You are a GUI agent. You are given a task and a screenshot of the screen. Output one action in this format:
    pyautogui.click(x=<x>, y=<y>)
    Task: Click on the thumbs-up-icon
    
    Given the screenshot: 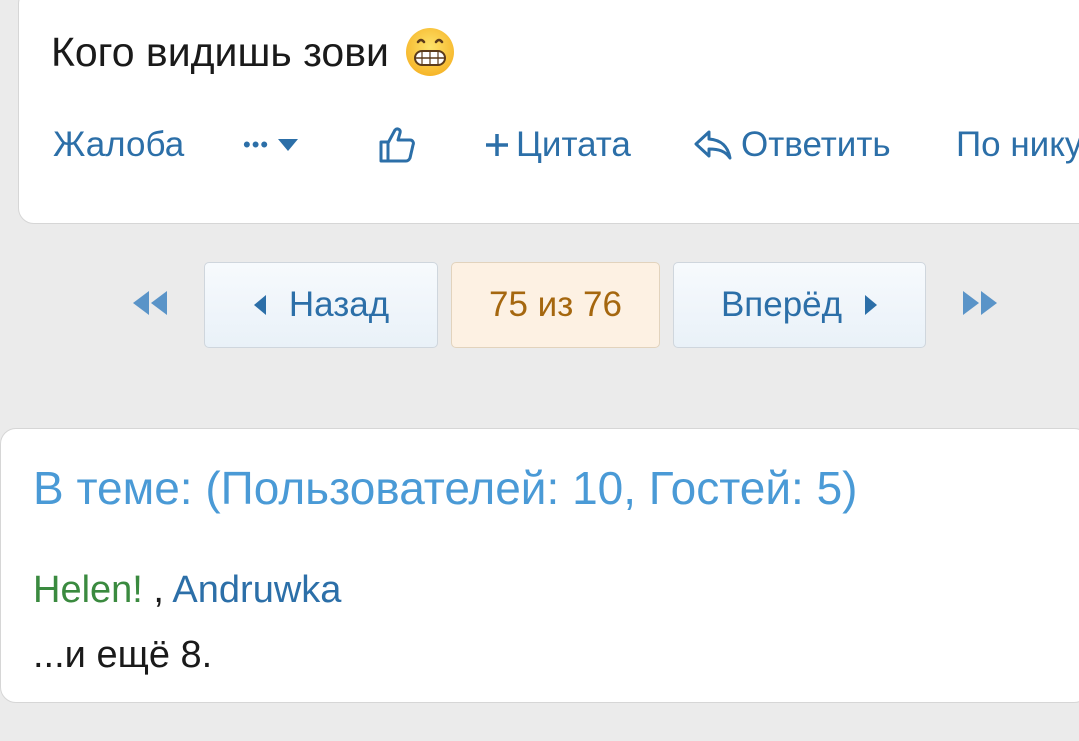 What is the action you would take?
    pyautogui.click(x=397, y=145)
    